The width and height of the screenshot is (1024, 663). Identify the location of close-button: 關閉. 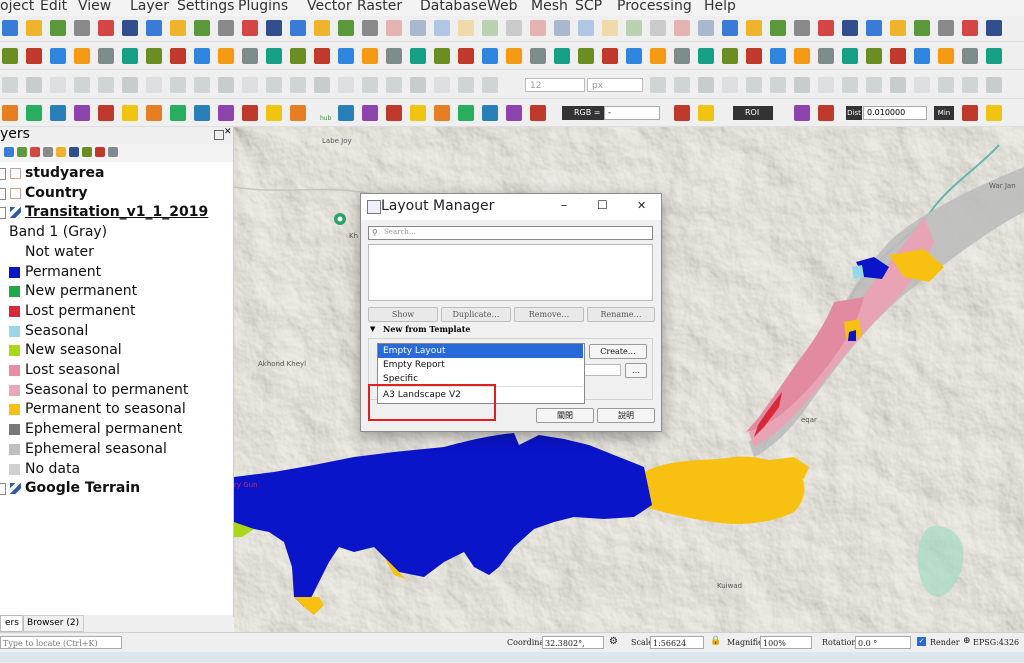
(565, 415).